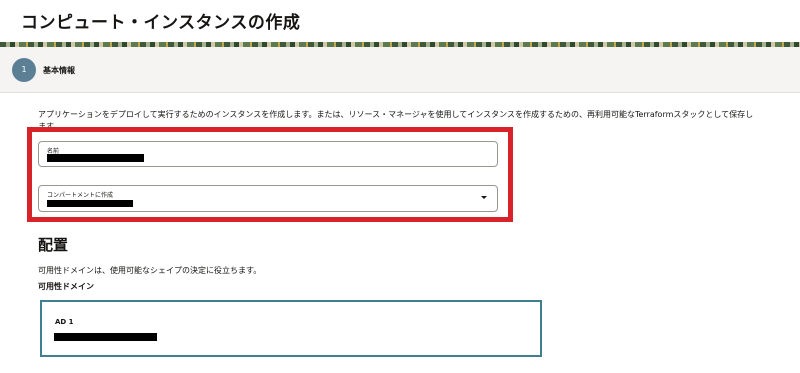 This screenshot has width=800, height=373. What do you see at coordinates (64, 322) in the screenshot?
I see `availability-domain-name: AD 1` at bounding box center [64, 322].